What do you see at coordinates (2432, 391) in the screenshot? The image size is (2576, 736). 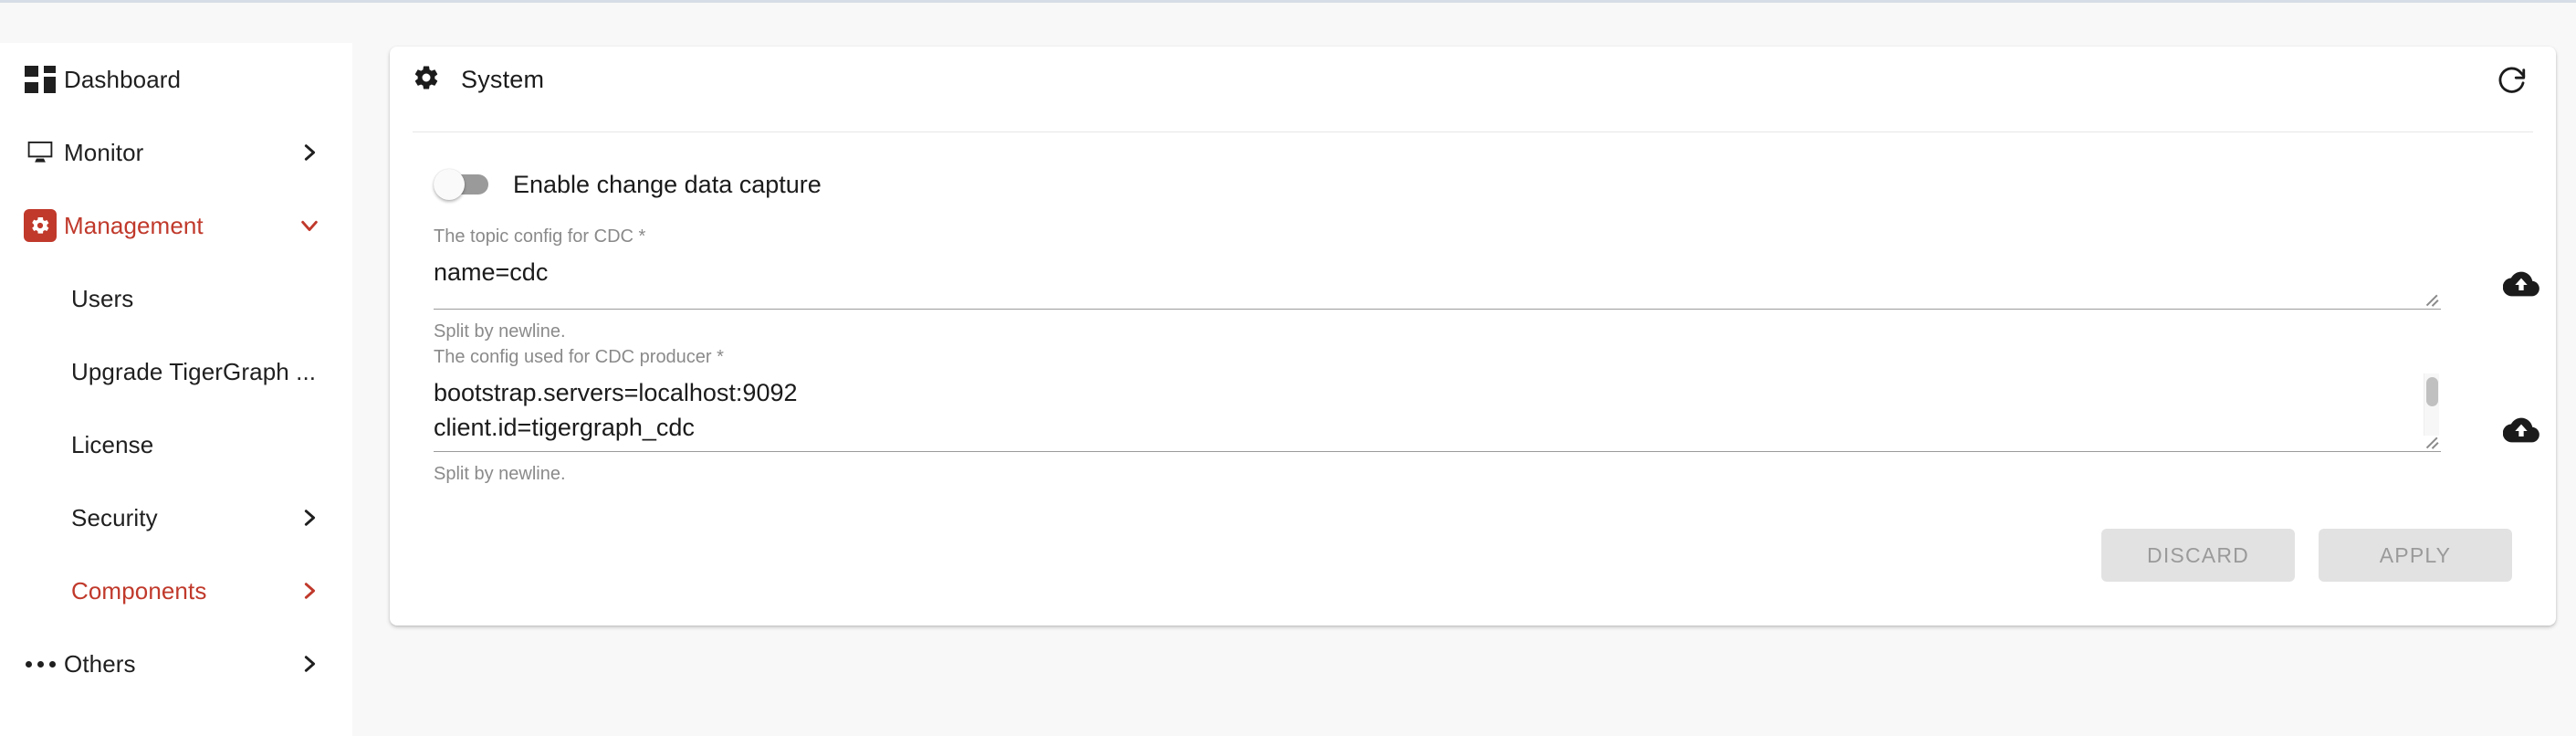 I see `scrollbar-thumb` at bounding box center [2432, 391].